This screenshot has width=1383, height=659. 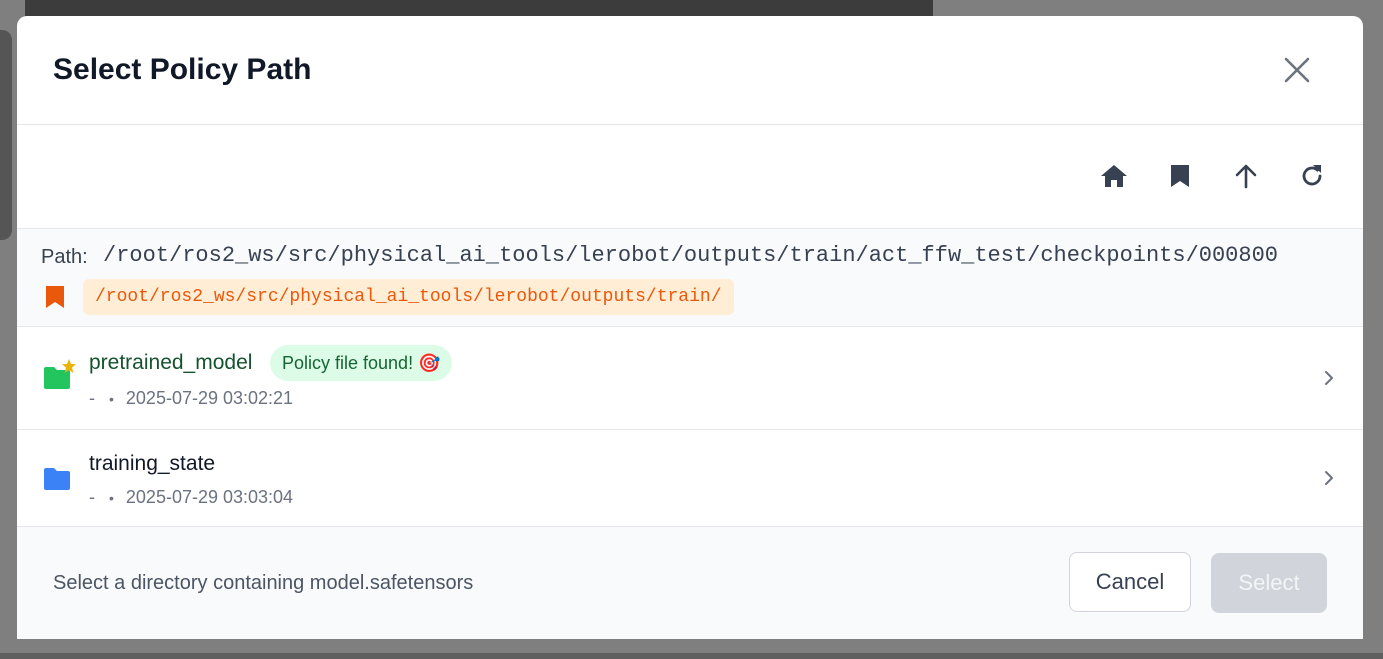 I want to click on refresh-icon, so click(x=1312, y=175).